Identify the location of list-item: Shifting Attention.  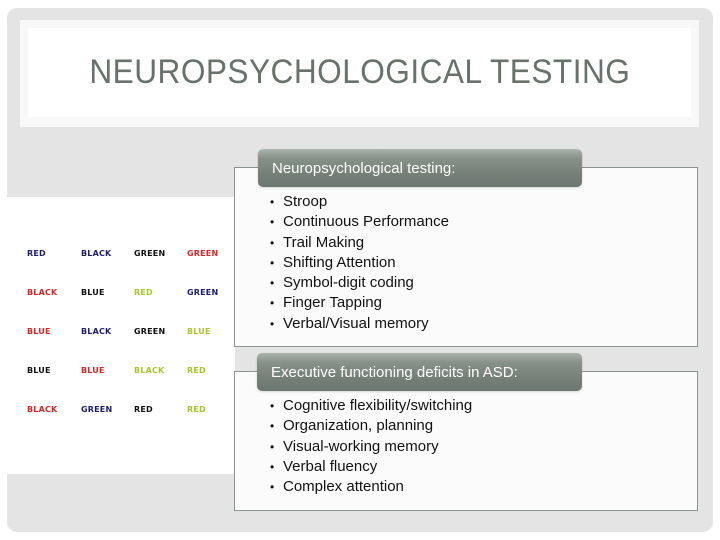
(359, 263).